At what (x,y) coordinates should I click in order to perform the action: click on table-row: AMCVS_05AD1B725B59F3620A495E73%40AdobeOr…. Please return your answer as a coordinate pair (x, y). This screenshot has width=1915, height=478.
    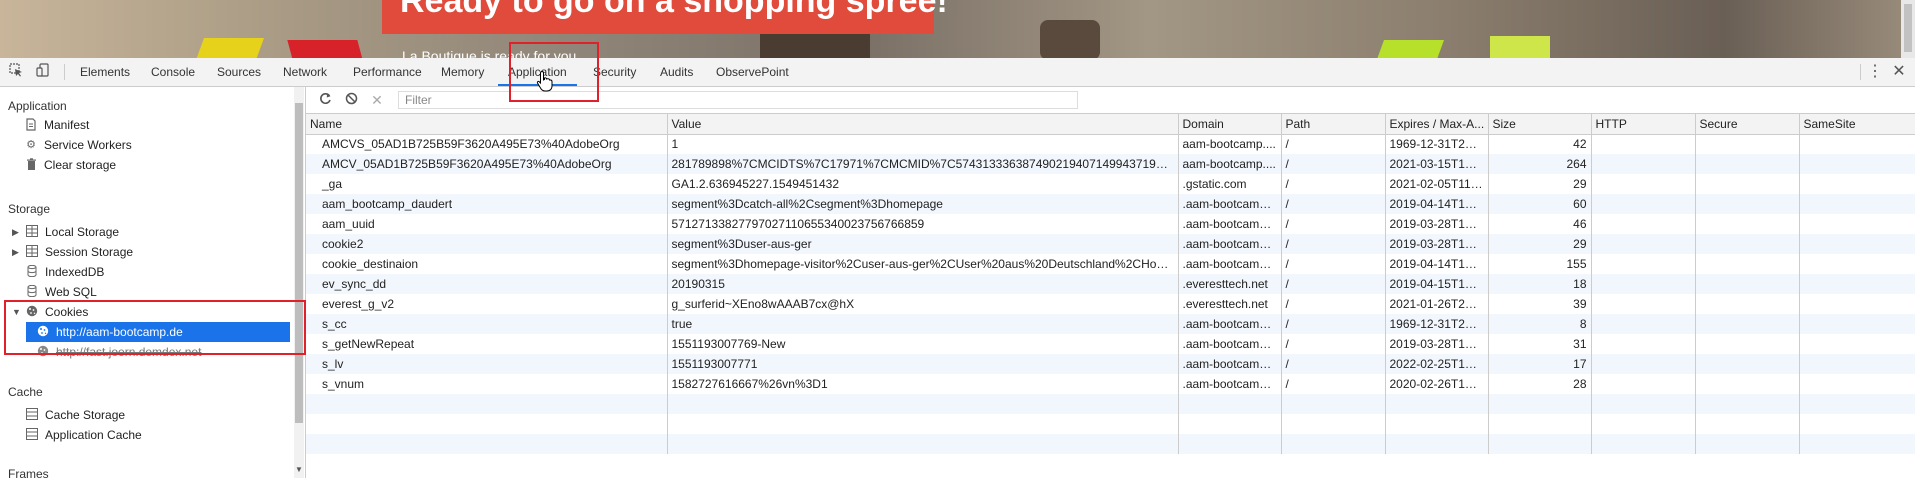
    Looking at the image, I should click on (1110, 144).